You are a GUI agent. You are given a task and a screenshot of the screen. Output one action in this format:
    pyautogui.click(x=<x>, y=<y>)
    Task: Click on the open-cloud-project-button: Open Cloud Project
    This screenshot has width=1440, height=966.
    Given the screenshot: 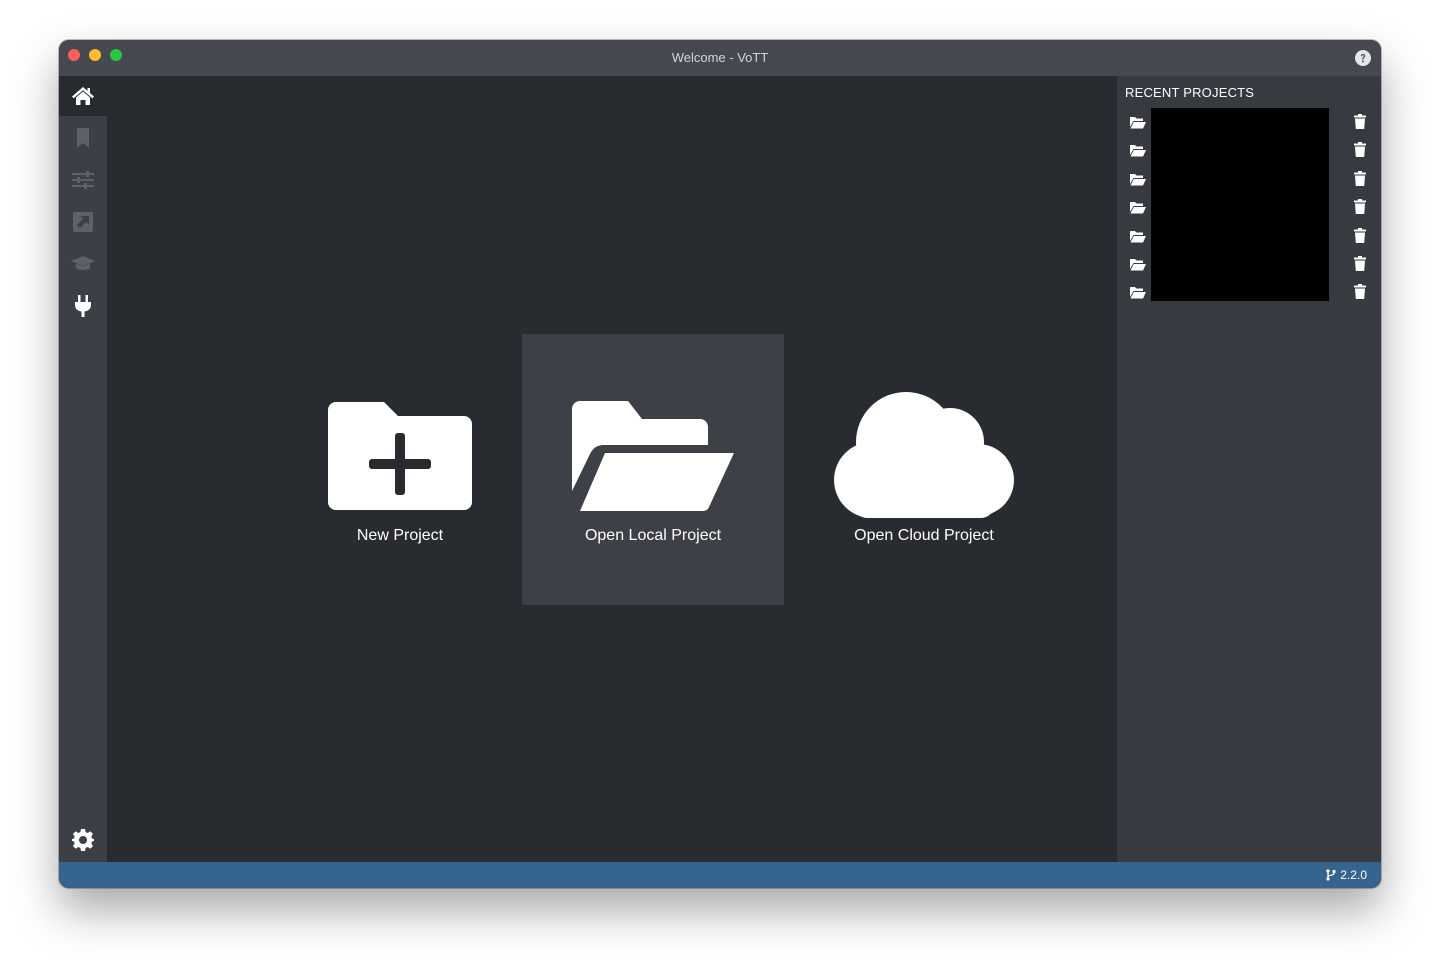 What is the action you would take?
    pyautogui.click(x=924, y=469)
    